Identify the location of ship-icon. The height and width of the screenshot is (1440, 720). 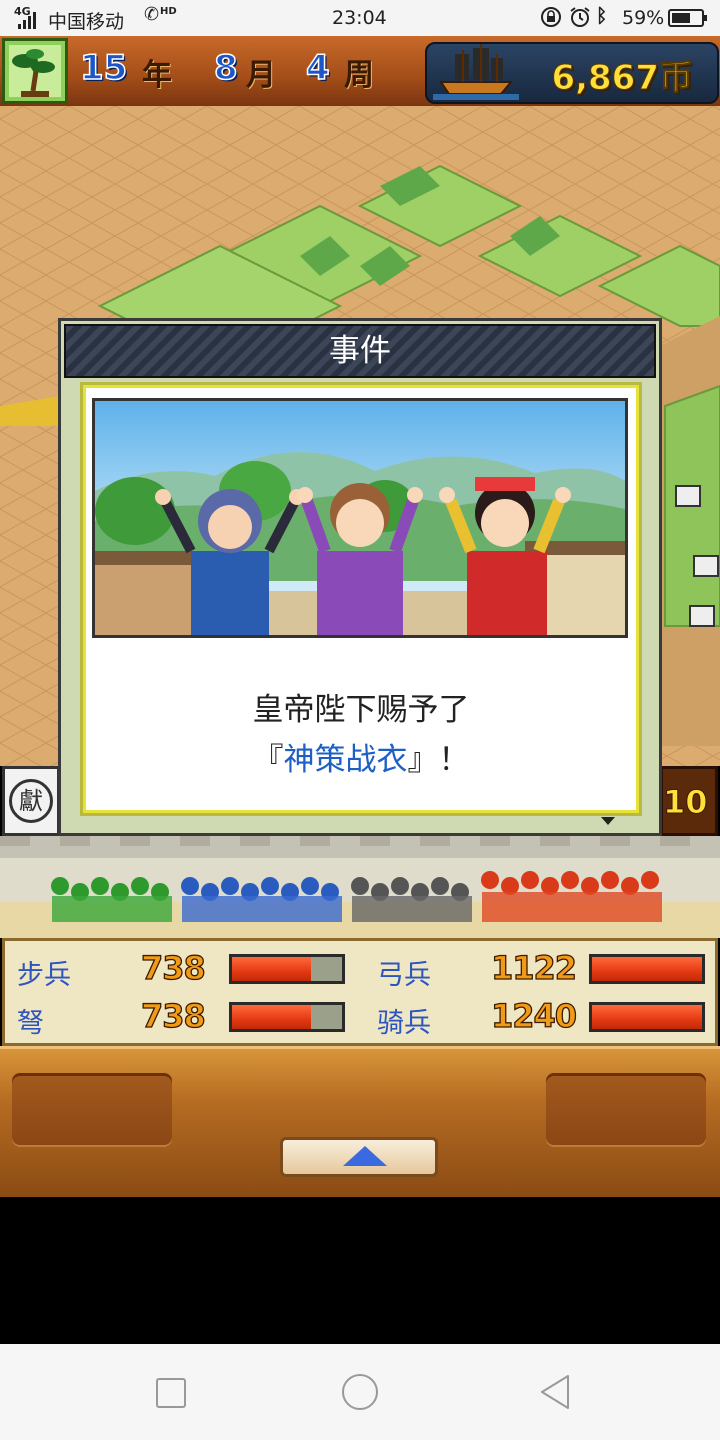
(476, 74).